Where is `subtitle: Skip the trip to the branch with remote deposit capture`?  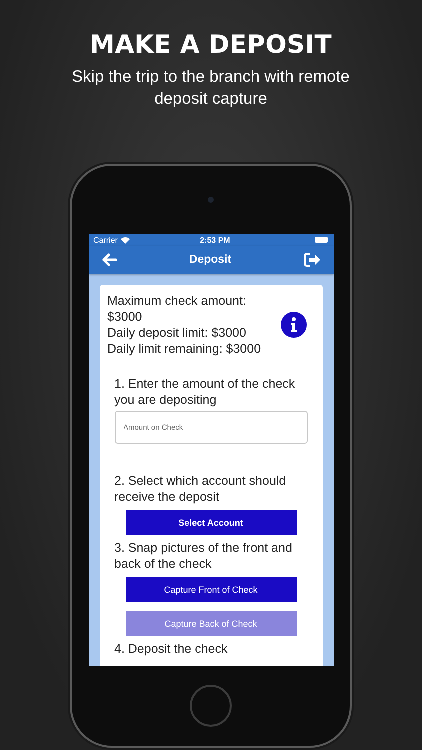 subtitle: Skip the trip to the branch with remote deposit capture is located at coordinates (211, 88).